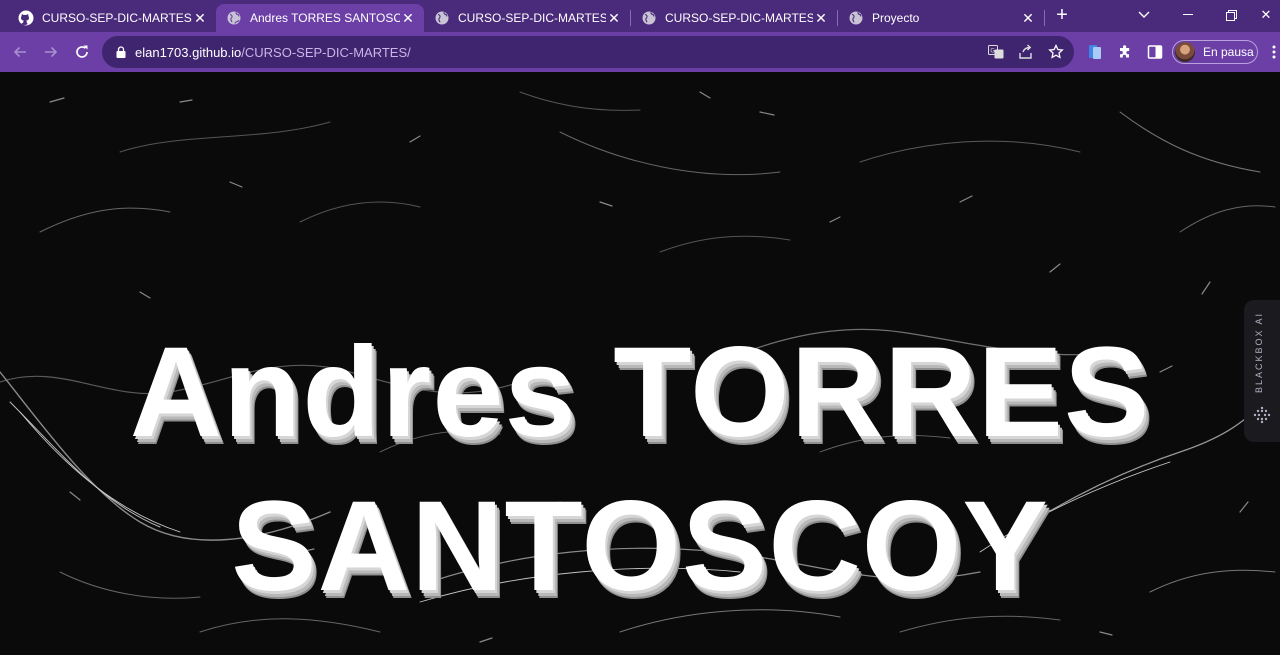 The width and height of the screenshot is (1280, 655). I want to click on profile-button: En pausa, so click(1215, 52).